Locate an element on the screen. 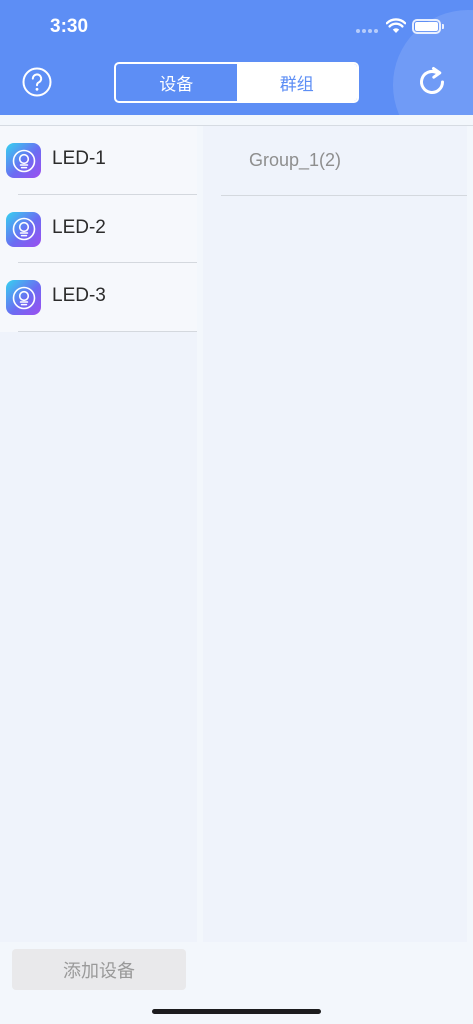  cellular-signal-icon is located at coordinates (367, 31).